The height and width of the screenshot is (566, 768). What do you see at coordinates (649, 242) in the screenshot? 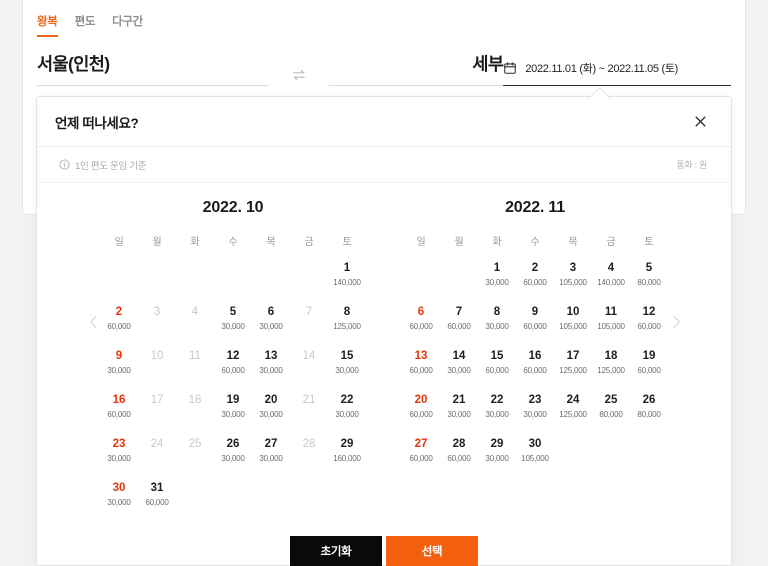
I see `weekday-6: 토` at bounding box center [649, 242].